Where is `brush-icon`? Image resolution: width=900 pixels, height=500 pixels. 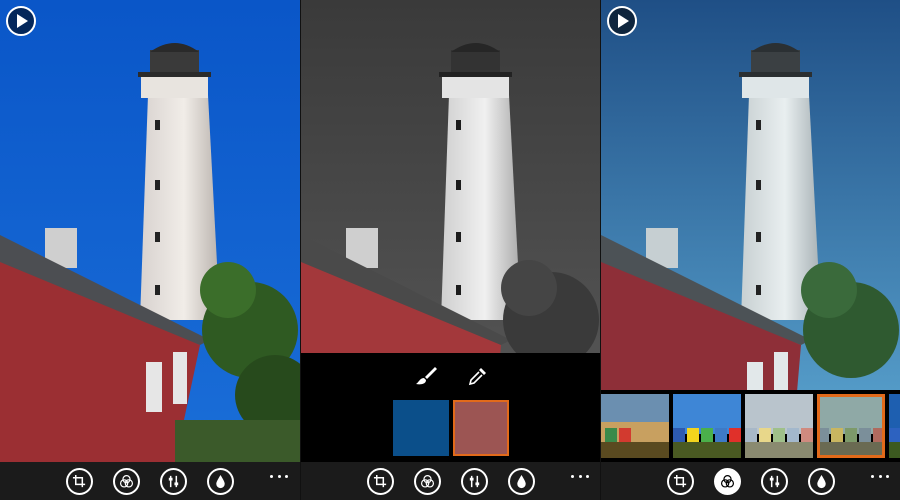
brush-icon is located at coordinates (426, 376).